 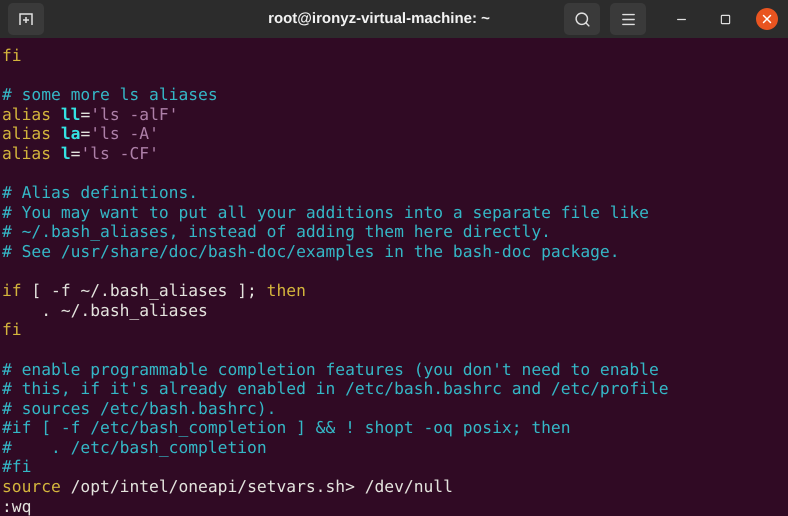 What do you see at coordinates (110, 95) in the screenshot?
I see `code-line: # some more ls aliases` at bounding box center [110, 95].